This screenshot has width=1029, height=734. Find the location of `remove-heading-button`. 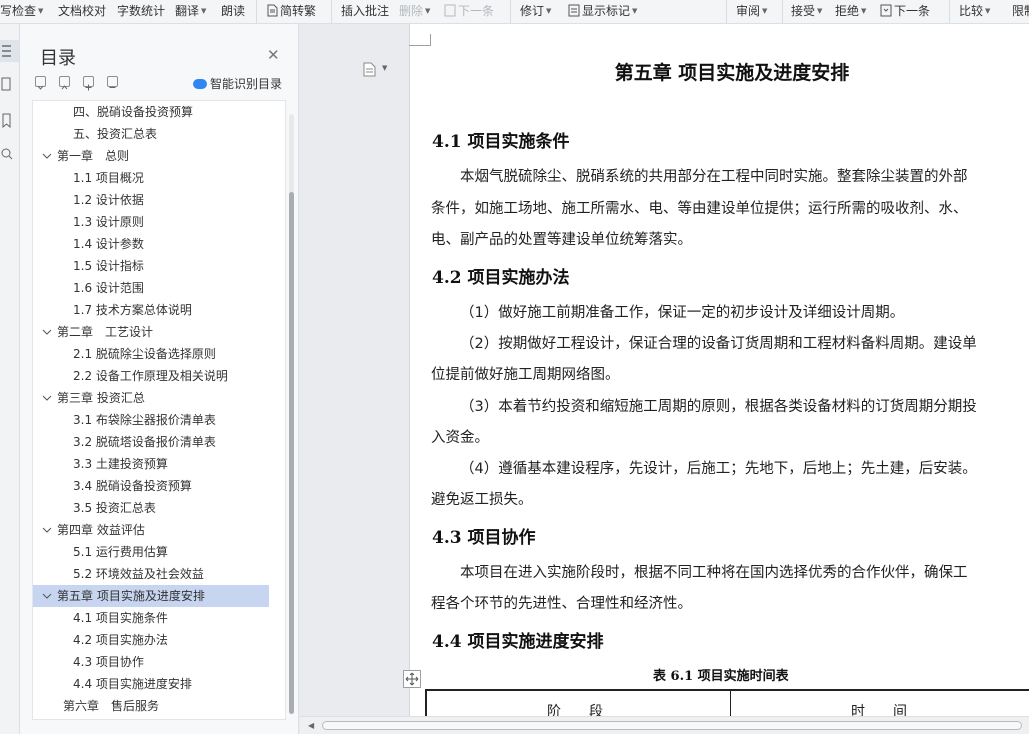

remove-heading-button is located at coordinates (112, 82).